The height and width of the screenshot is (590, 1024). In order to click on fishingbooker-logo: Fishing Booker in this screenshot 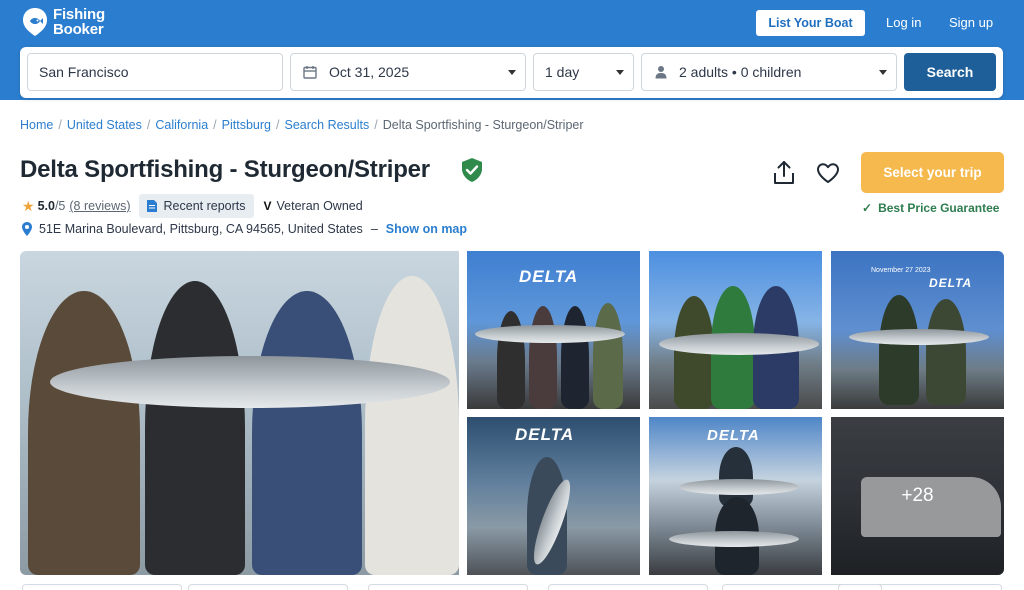, I will do `click(63, 22)`.